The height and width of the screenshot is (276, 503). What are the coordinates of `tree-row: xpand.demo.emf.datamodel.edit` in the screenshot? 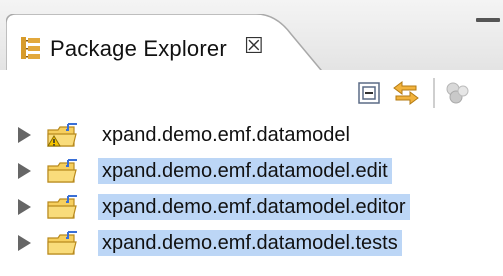 It's located at (251, 171).